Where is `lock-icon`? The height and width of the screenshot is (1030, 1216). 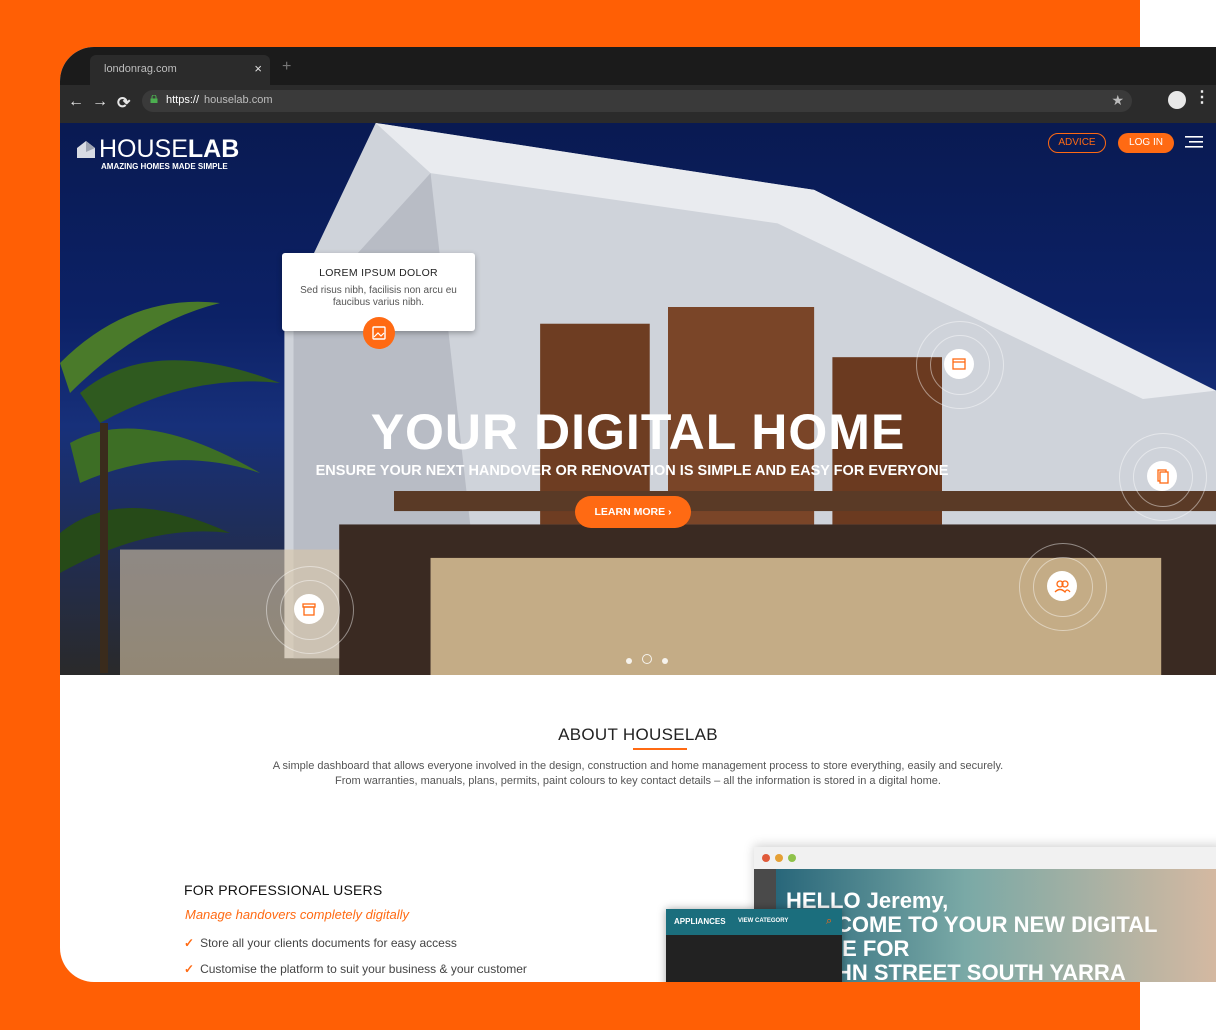 lock-icon is located at coordinates (154, 99).